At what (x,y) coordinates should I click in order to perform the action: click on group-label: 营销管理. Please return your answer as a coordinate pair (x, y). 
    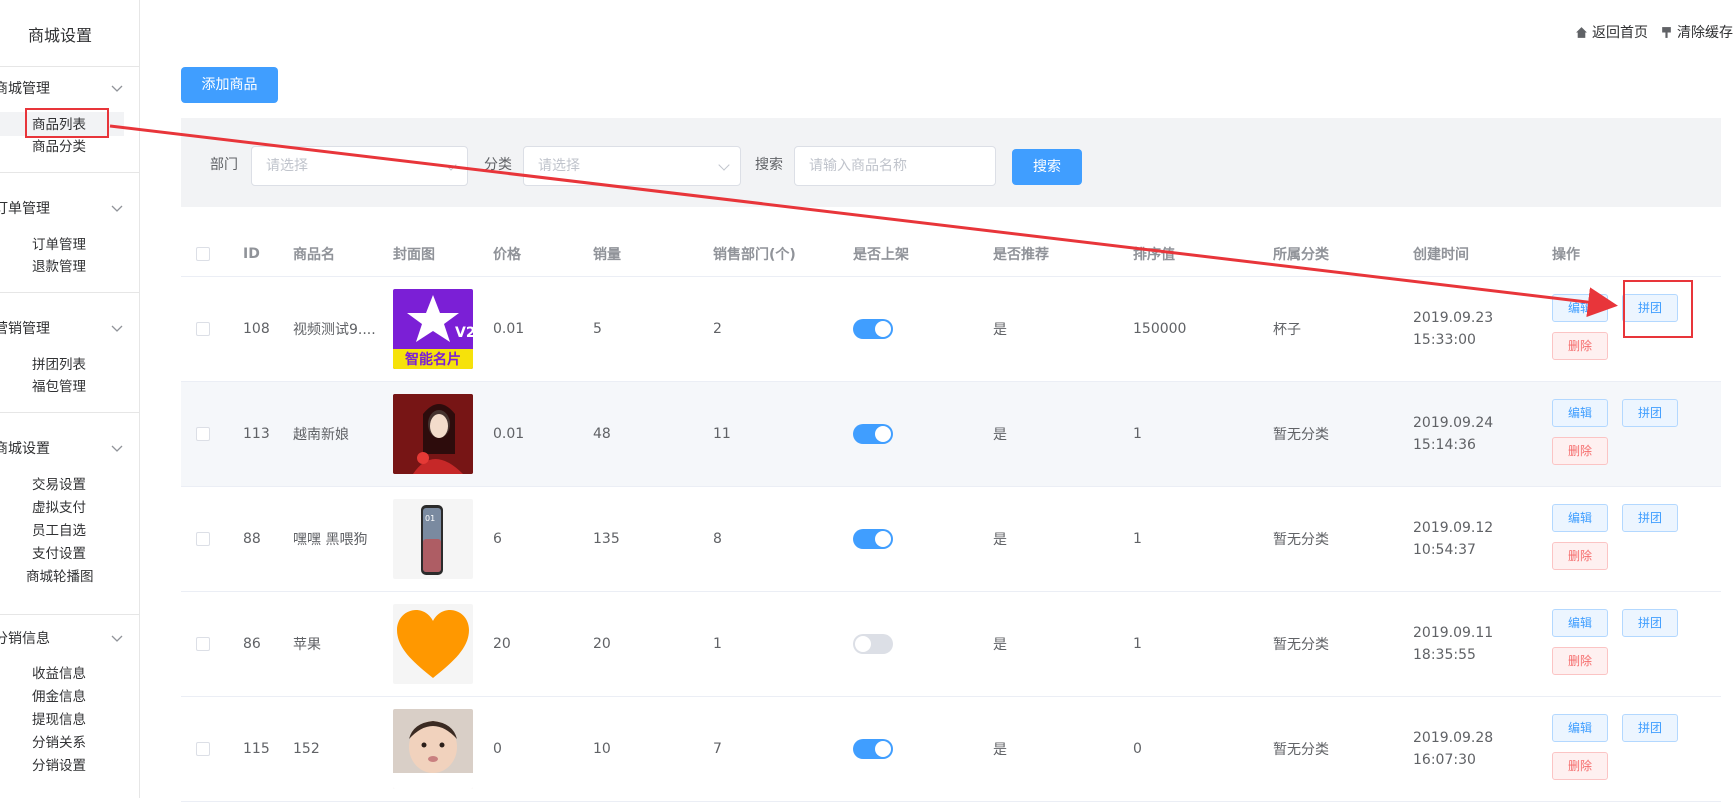
    Looking at the image, I should click on (25, 329).